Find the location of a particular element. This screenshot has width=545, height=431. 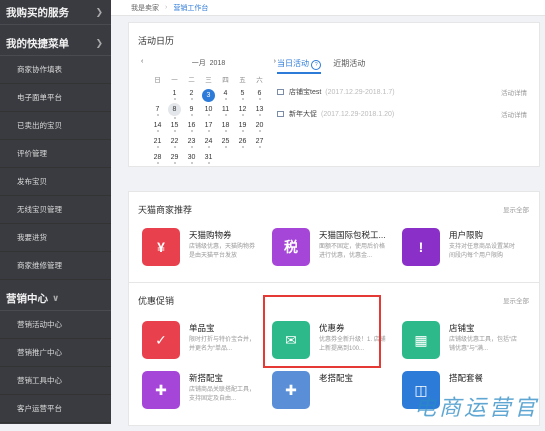

calendar-day: 17 is located at coordinates (208, 127).